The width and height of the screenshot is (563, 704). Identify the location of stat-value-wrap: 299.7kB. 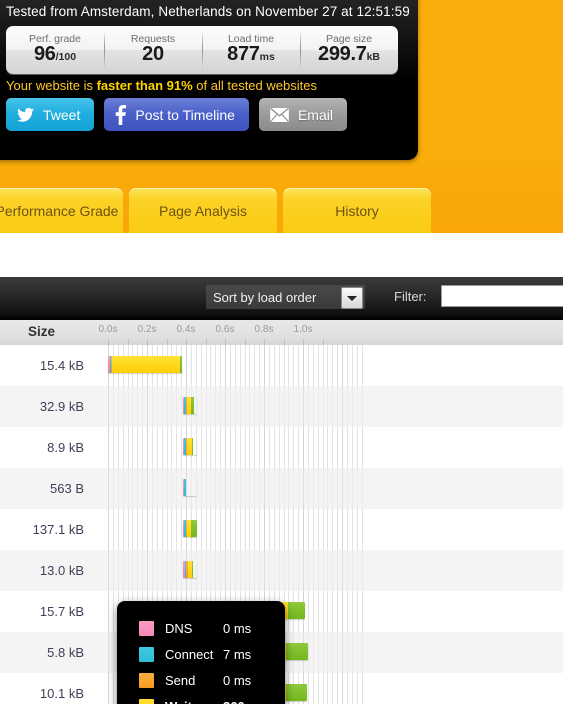
(349, 55).